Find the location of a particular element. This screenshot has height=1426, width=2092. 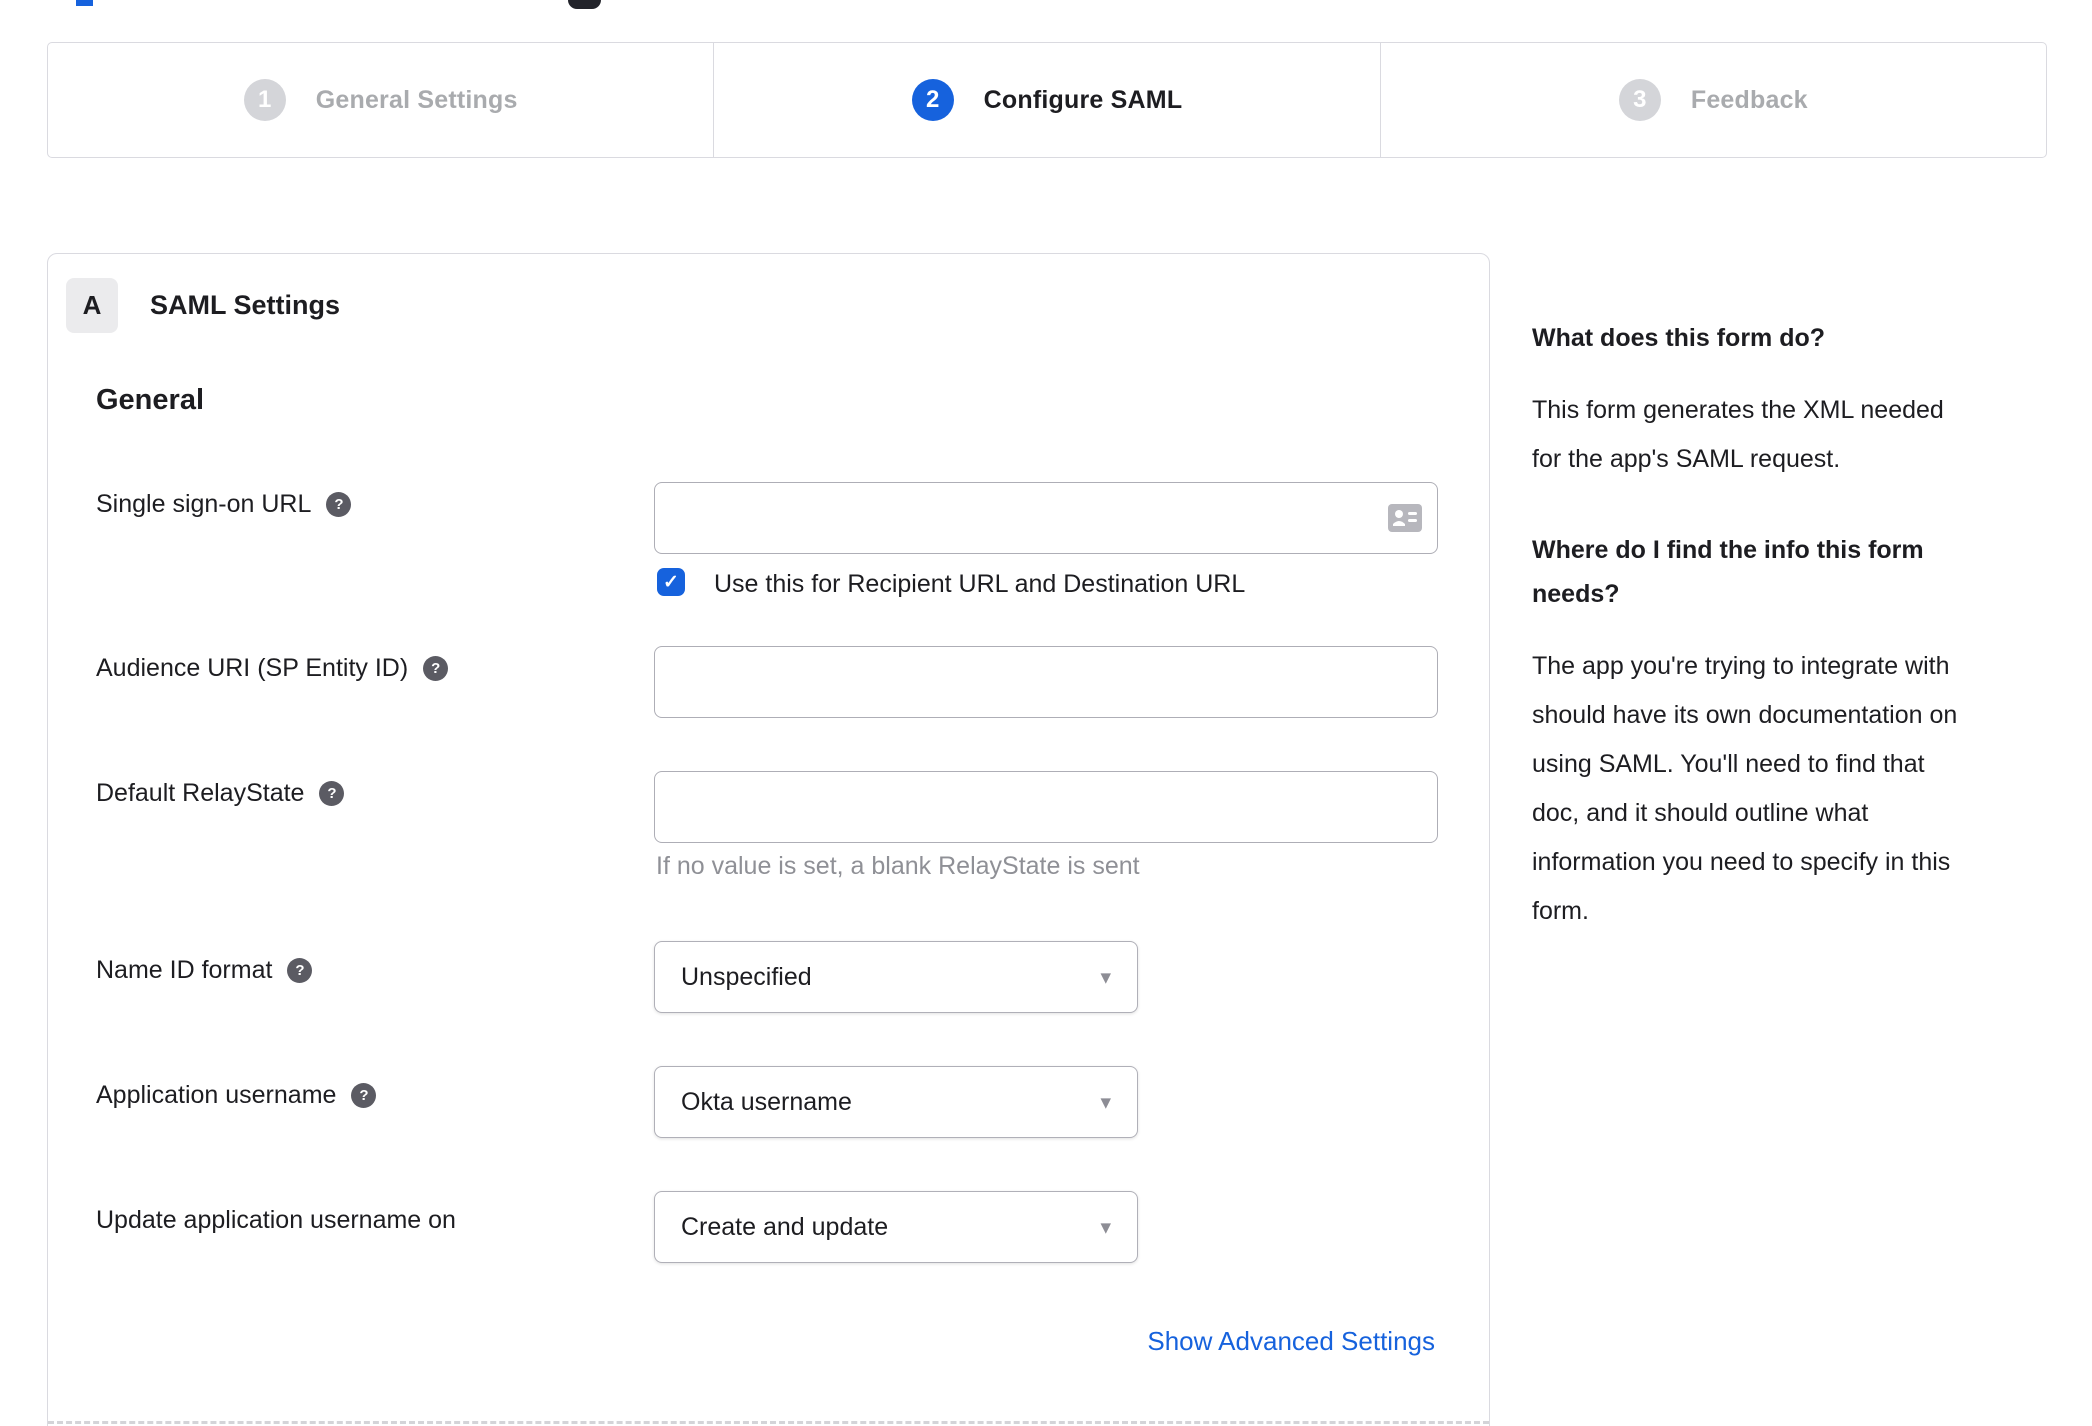

general-heading: General is located at coordinates (150, 400).